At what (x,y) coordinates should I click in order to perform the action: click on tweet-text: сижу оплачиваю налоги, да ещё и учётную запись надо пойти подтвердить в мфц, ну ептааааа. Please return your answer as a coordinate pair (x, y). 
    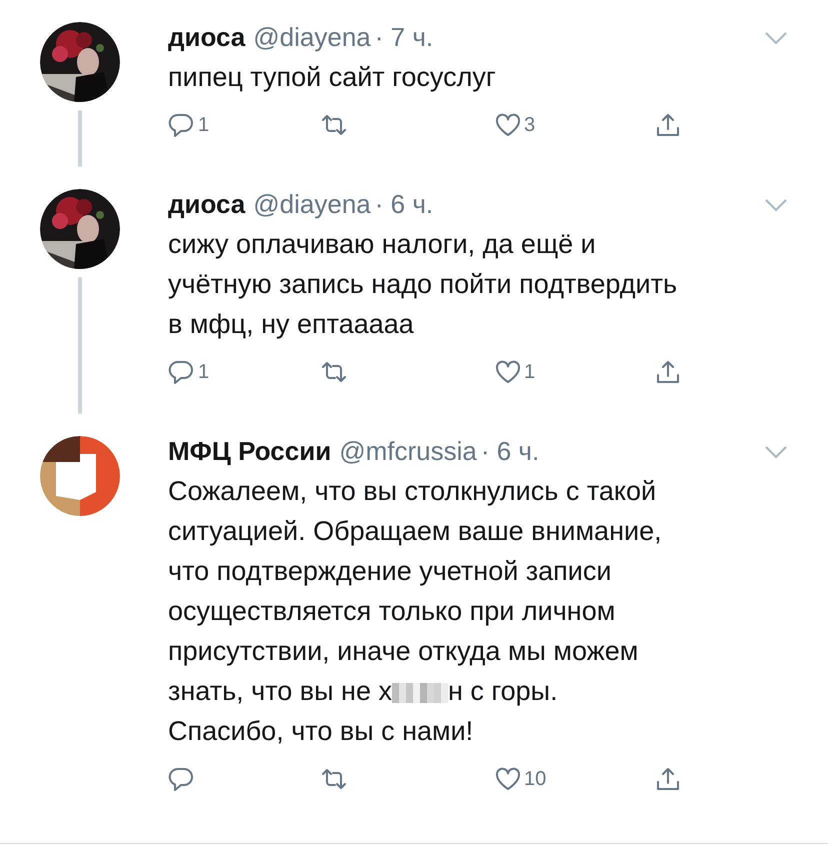
    Looking at the image, I should click on (423, 284).